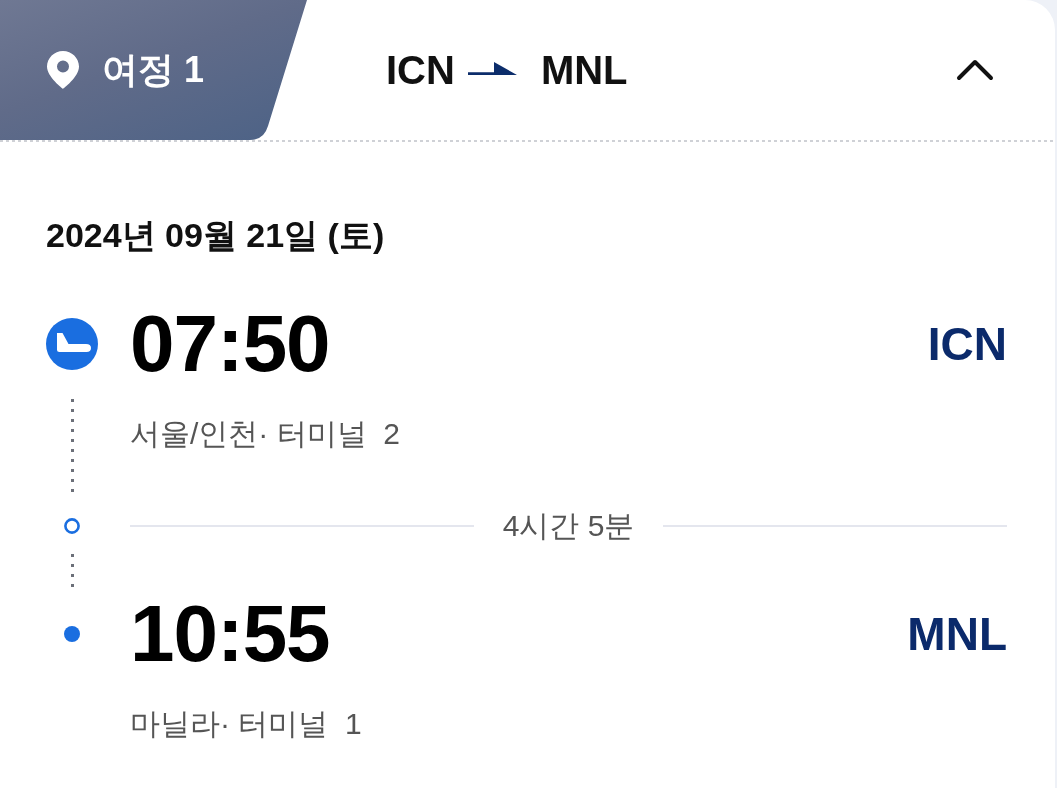  Describe the element at coordinates (216, 235) in the screenshot. I see `trip-date: 2024년 09월 21일 (토)` at that location.